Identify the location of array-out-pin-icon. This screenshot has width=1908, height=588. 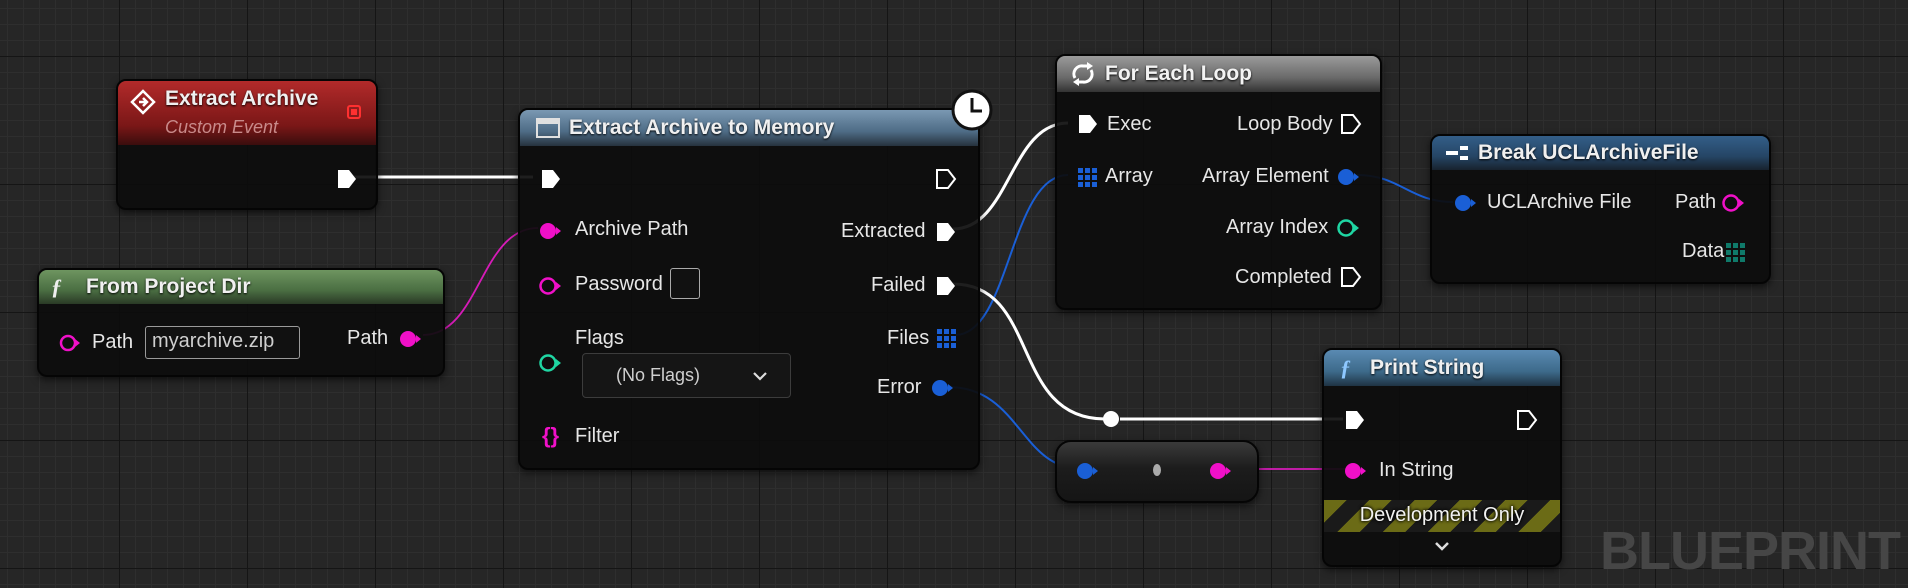
(946, 338).